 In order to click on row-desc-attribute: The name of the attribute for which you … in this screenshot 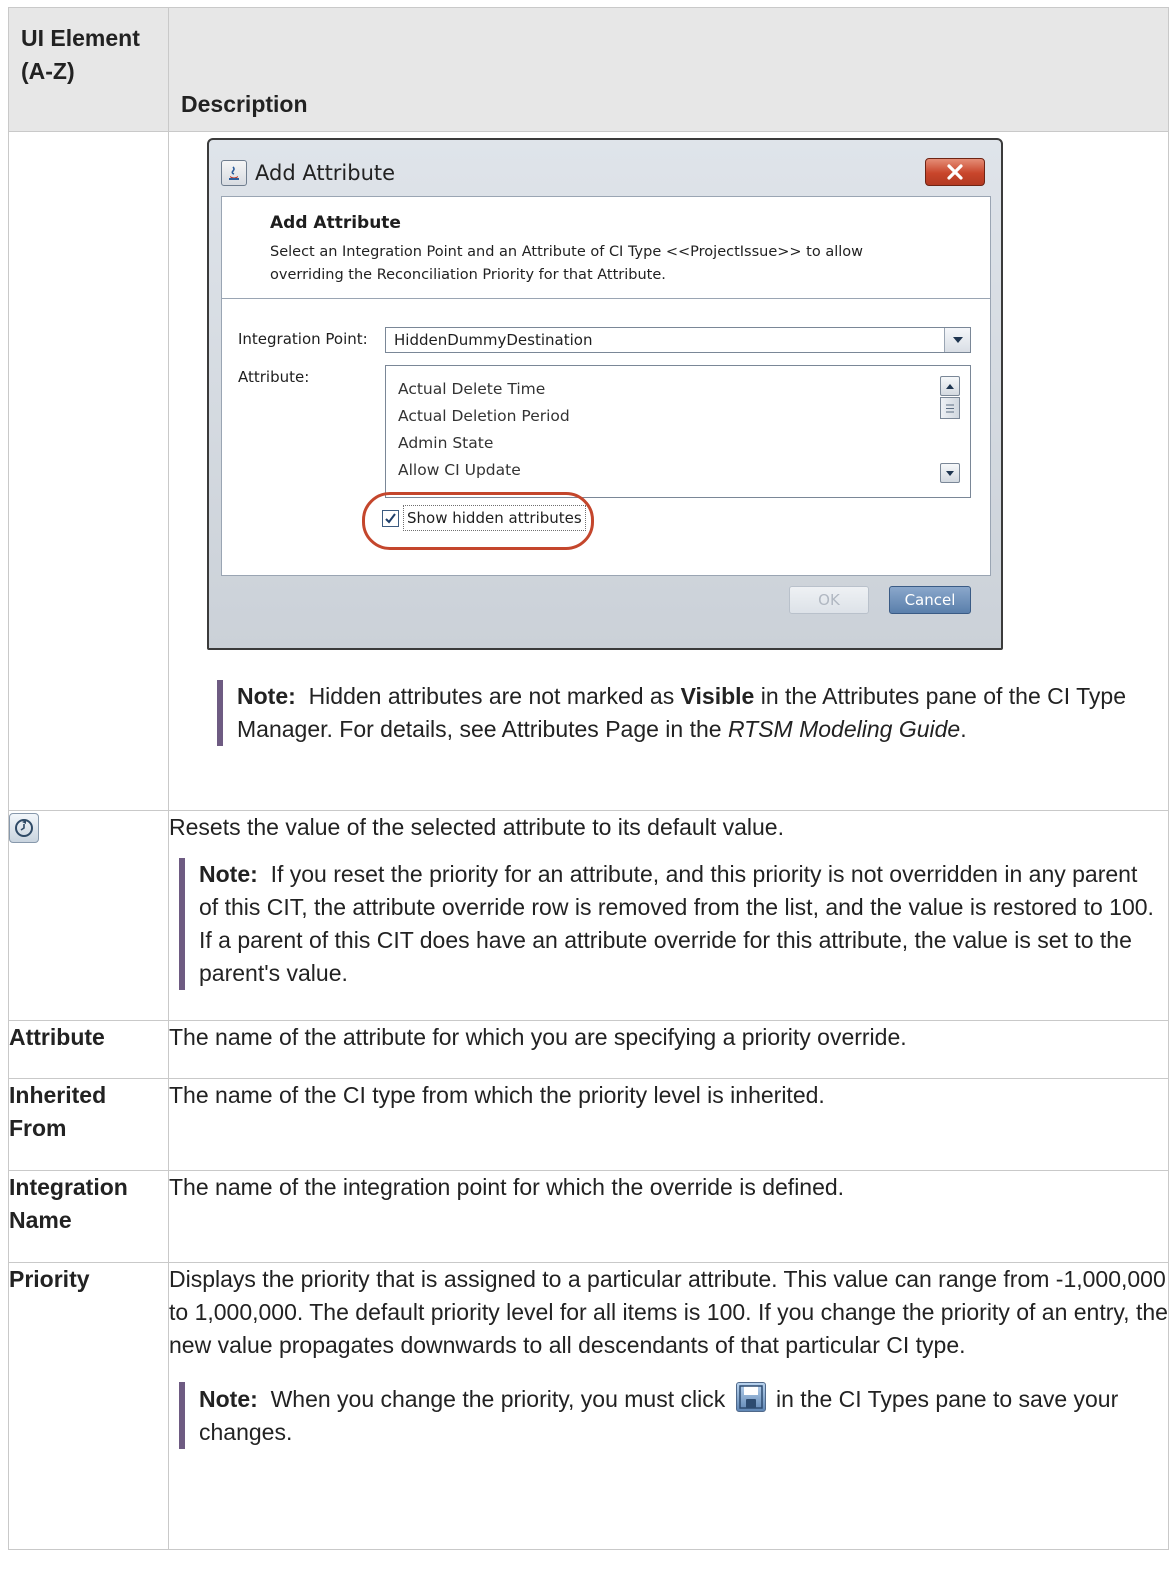, I will do `click(668, 1049)`.